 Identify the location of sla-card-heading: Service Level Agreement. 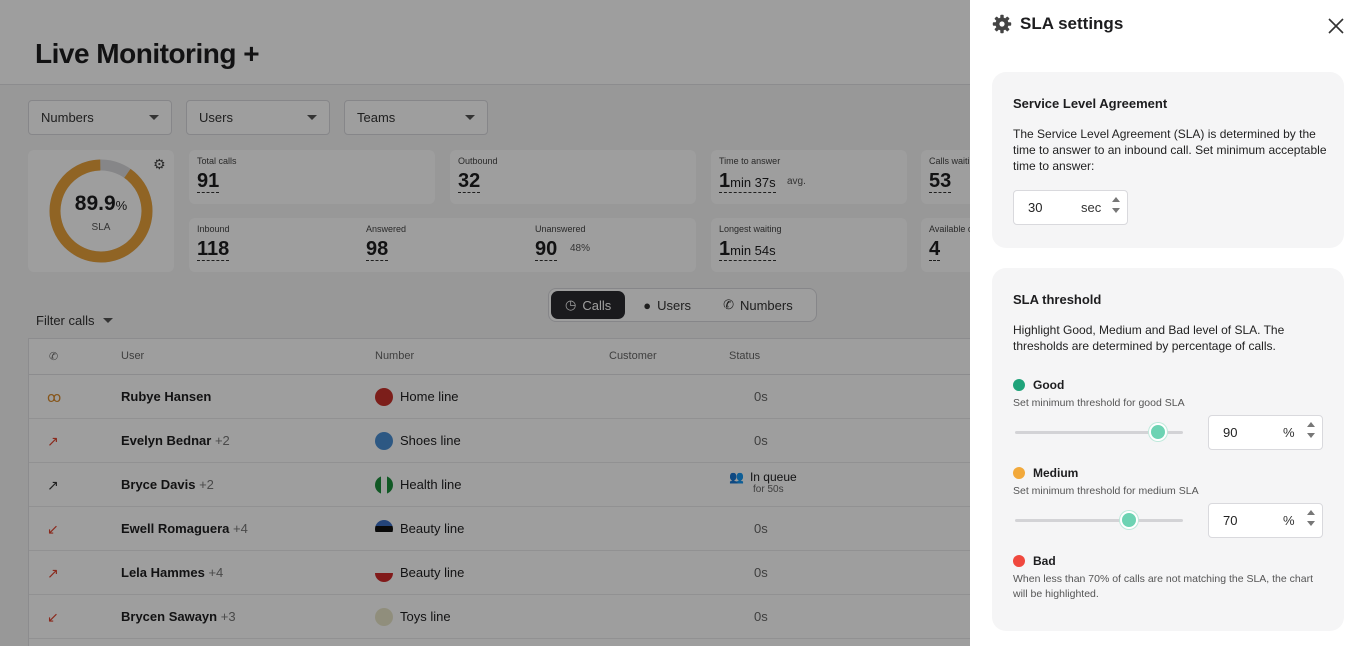
(1090, 103).